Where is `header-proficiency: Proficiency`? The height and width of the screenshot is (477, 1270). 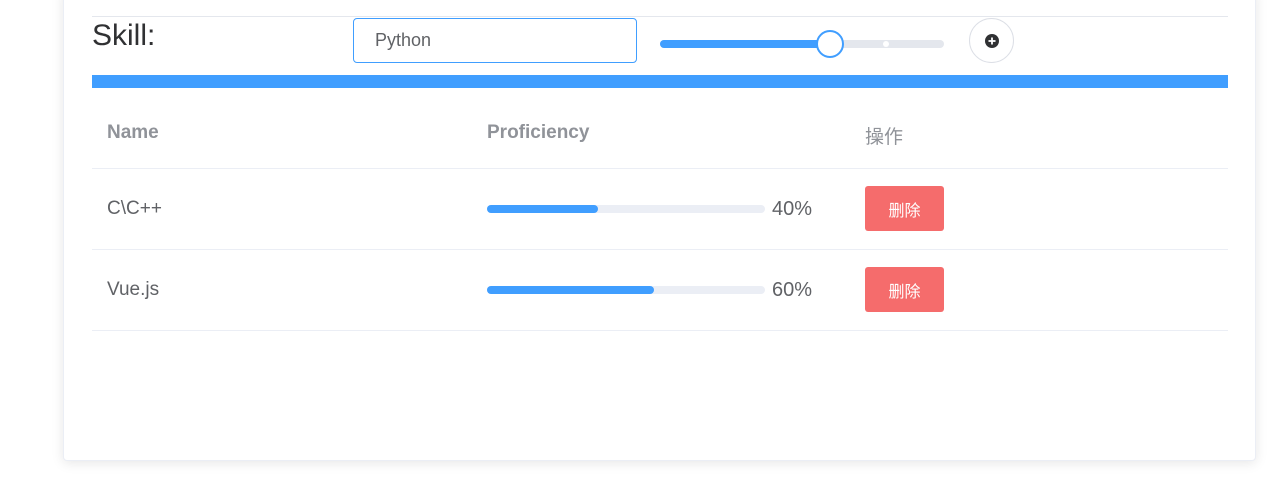 header-proficiency: Proficiency is located at coordinates (538, 132).